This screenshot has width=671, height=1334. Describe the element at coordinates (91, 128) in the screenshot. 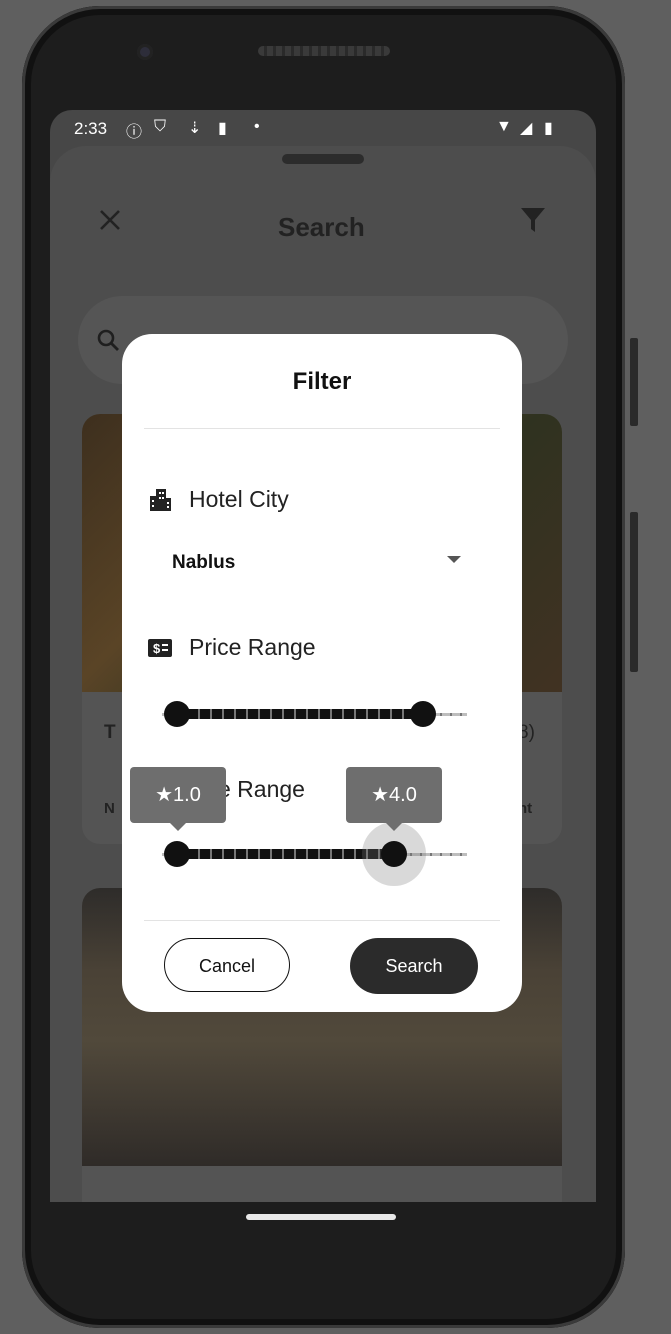

I see `status-time: 2:33` at that location.